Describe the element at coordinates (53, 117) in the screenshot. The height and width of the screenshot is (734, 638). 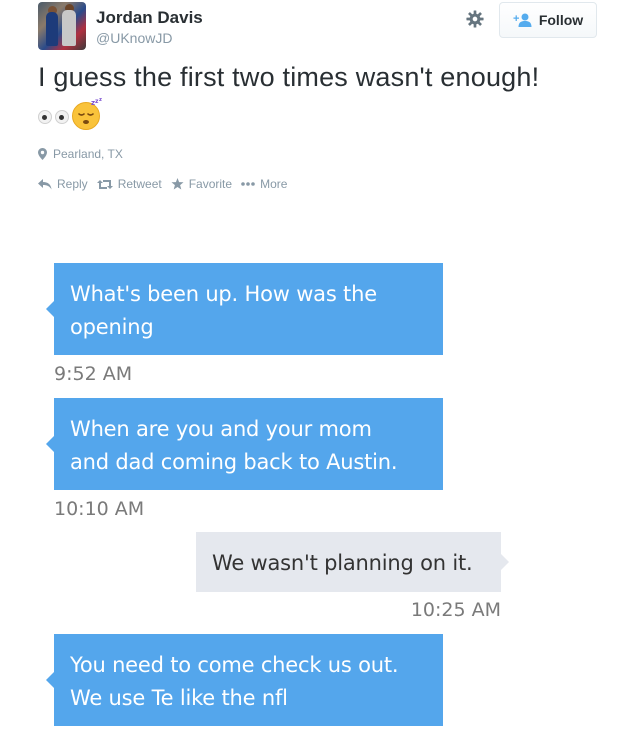
I see `eyes-emoji-icon` at that location.